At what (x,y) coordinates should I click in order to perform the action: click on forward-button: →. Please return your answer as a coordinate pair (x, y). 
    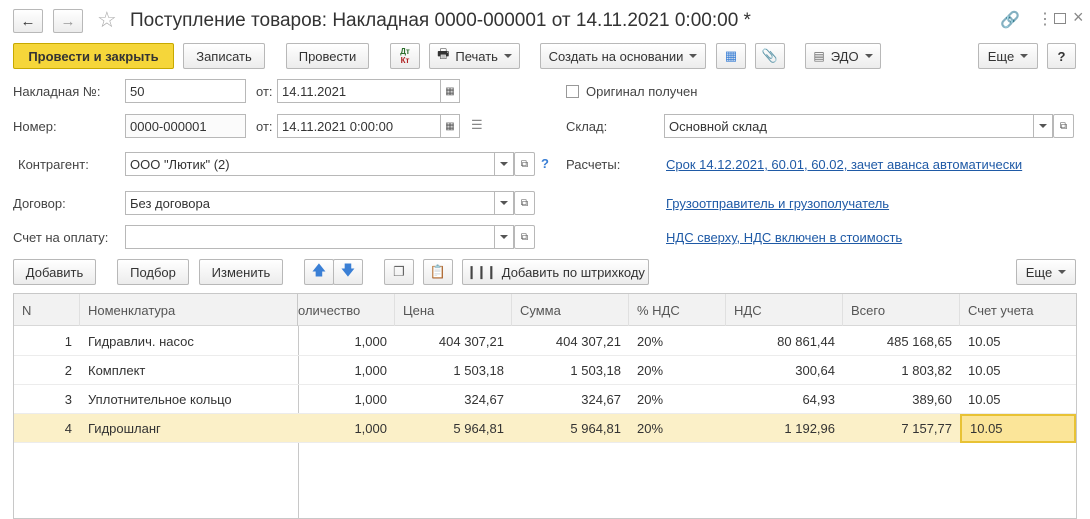
    Looking at the image, I should click on (68, 21).